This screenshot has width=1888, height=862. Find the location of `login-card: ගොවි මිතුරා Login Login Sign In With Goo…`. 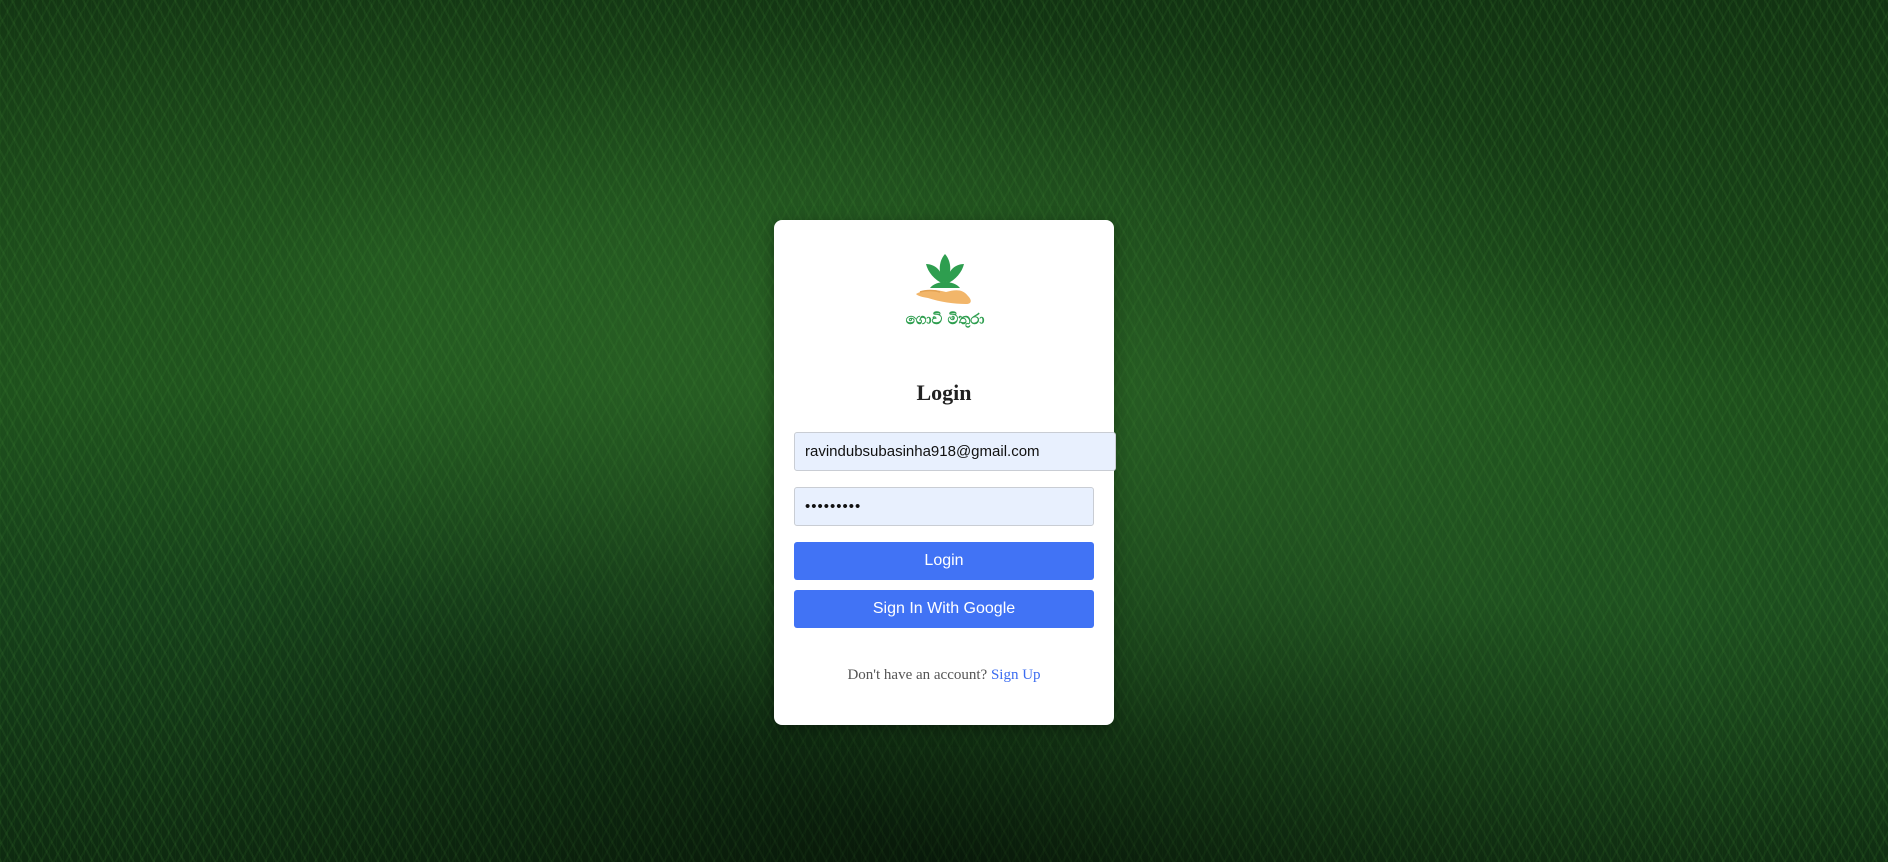

login-card: ගොවි මිතුරා Login Login Sign In With Goo… is located at coordinates (945, 472).